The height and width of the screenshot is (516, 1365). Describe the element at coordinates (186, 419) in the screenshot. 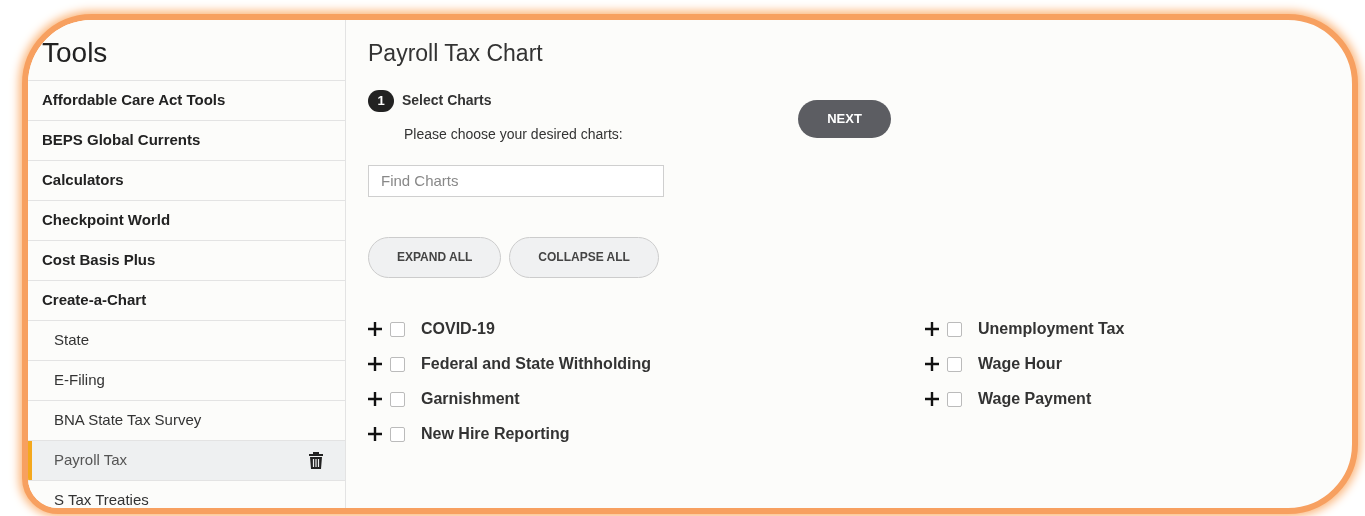

I see `sidebar-item: BNA State Tax Survey` at that location.